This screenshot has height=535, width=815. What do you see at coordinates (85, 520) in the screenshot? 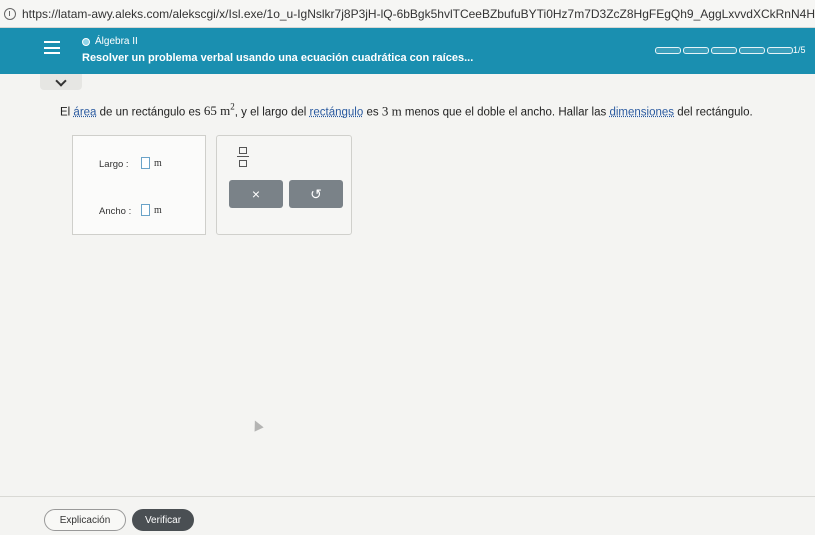
I see `explanation-button: Explicación` at bounding box center [85, 520].